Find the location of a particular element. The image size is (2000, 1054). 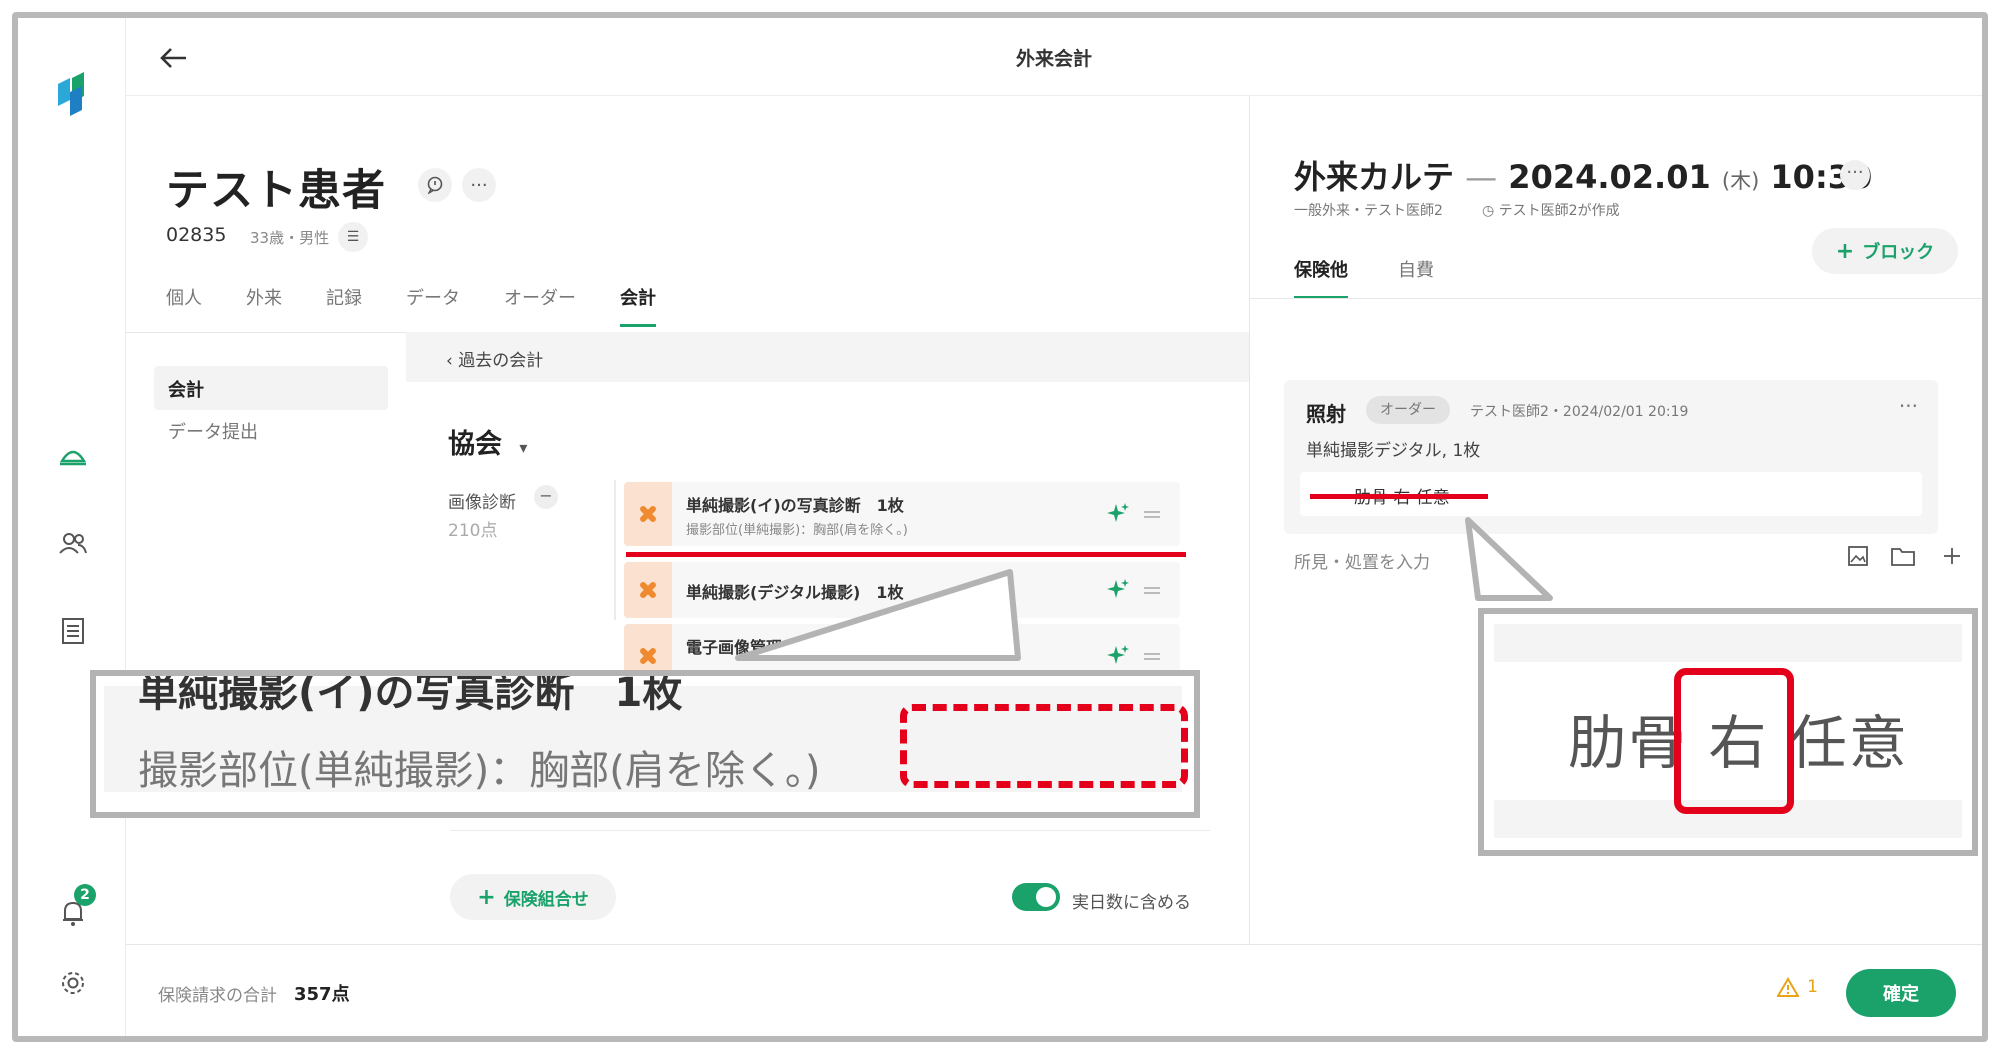

warning-count: 1 is located at coordinates (1812, 987).